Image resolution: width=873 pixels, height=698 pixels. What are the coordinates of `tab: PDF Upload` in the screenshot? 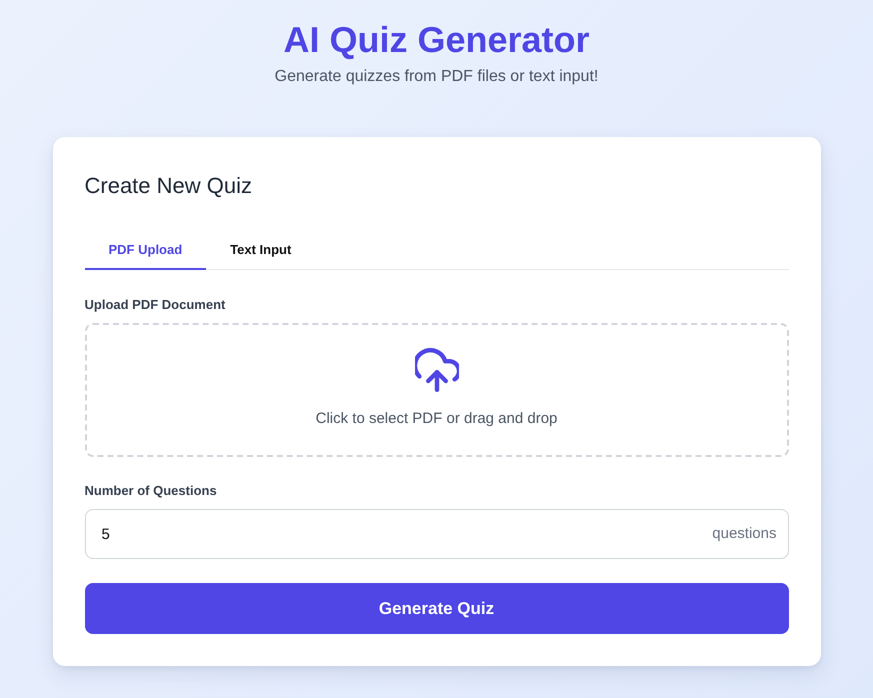 It's located at (145, 250).